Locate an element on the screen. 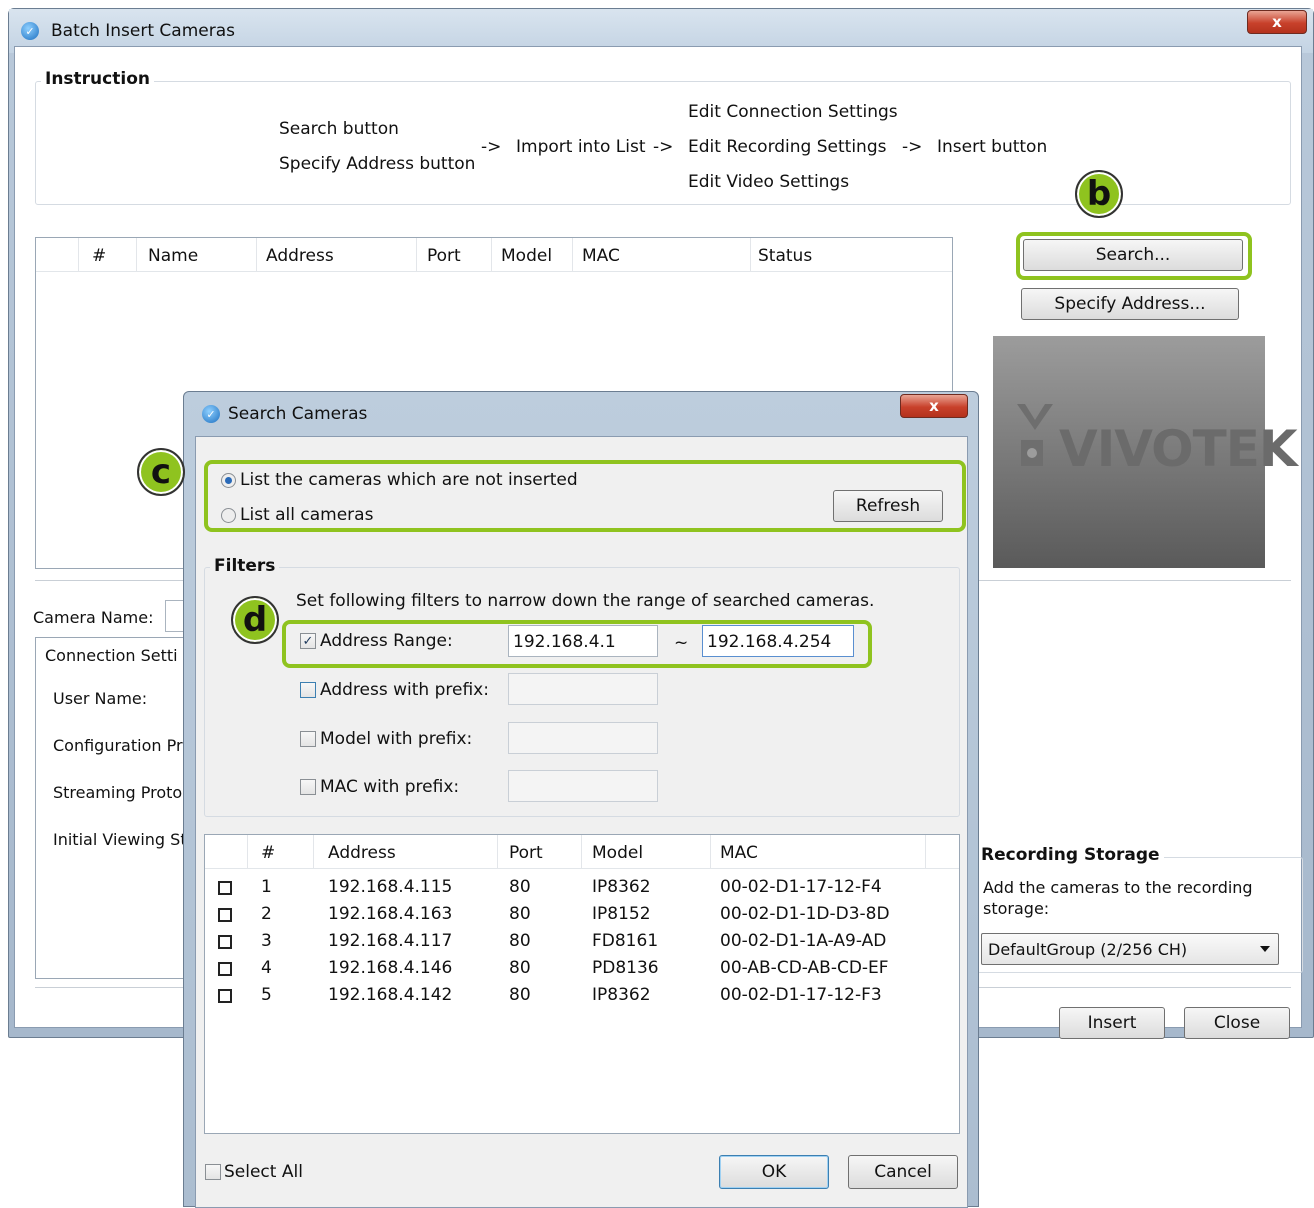  filters-title: Filters is located at coordinates (245, 566).